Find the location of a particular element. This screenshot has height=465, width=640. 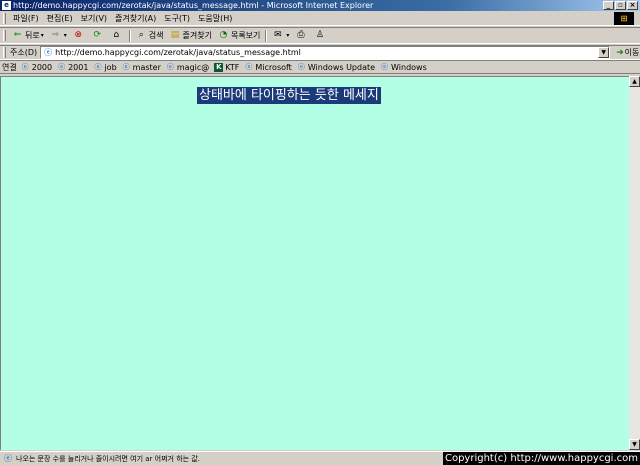

menu-grip is located at coordinates (4, 18).